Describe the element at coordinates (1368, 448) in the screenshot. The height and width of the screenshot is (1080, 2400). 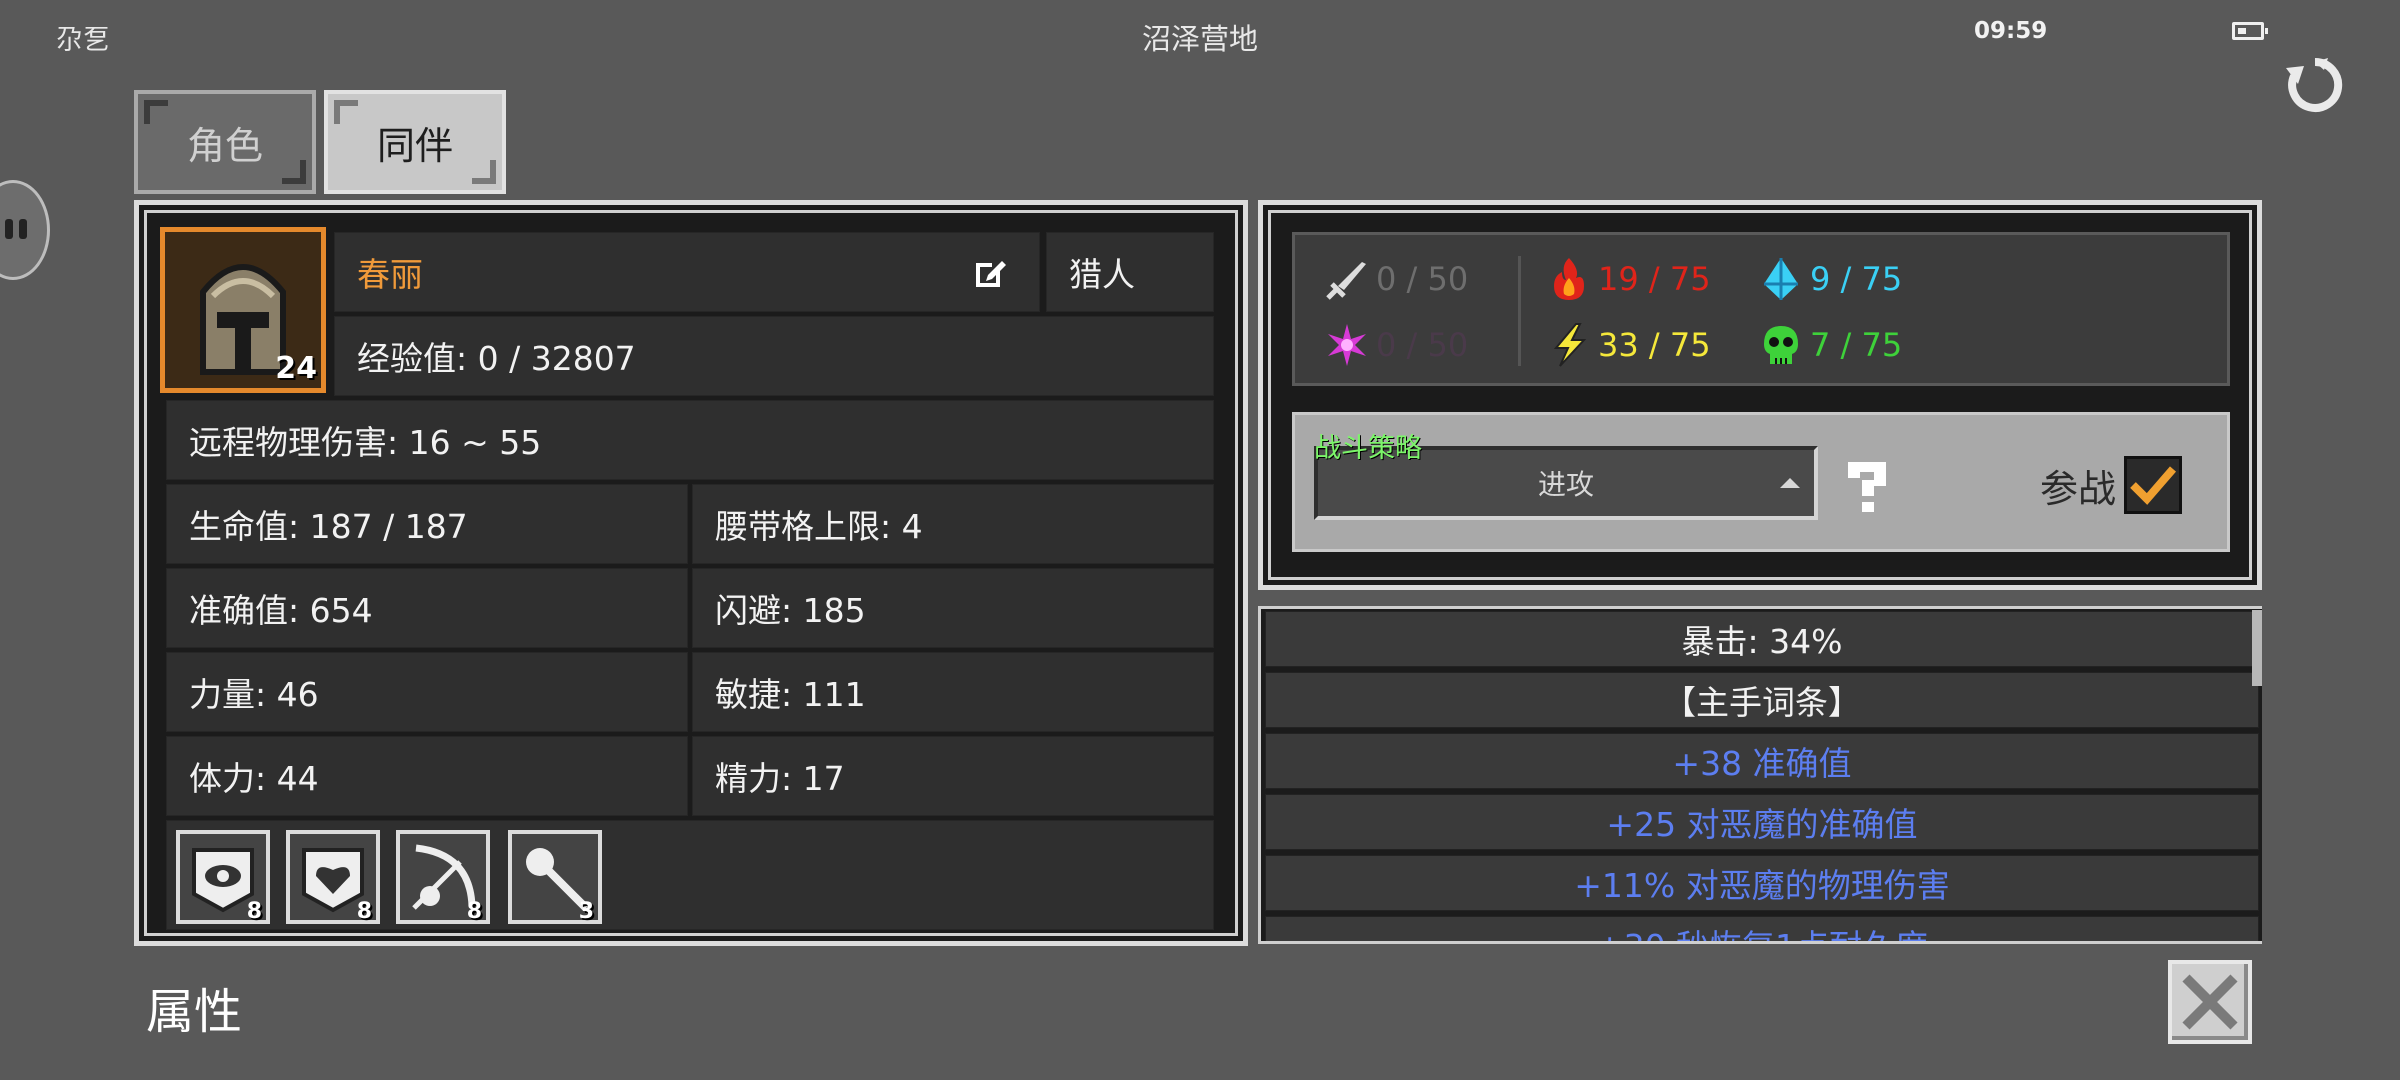
I see `strategy-label: 战斗策略` at that location.